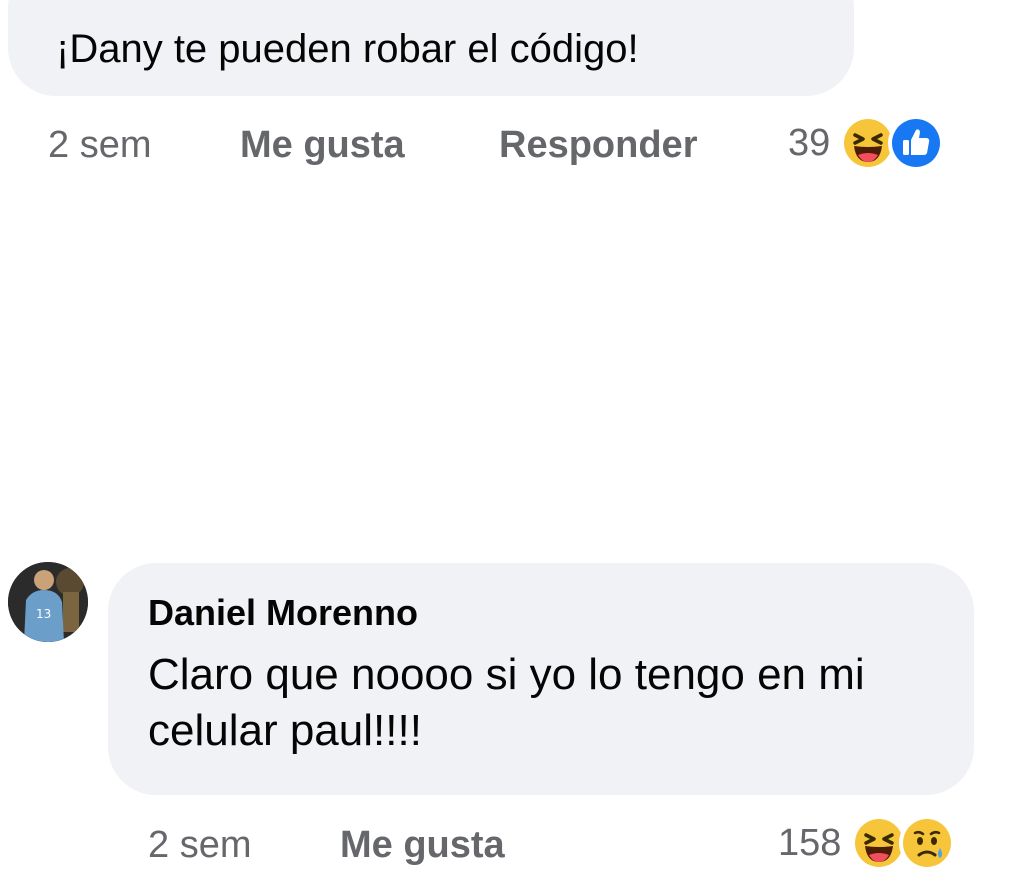 Image resolution: width=1013 pixels, height=883 pixels. What do you see at coordinates (347, 49) in the screenshot?
I see `comment-text: ¡Dany te pueden robar el código!` at bounding box center [347, 49].